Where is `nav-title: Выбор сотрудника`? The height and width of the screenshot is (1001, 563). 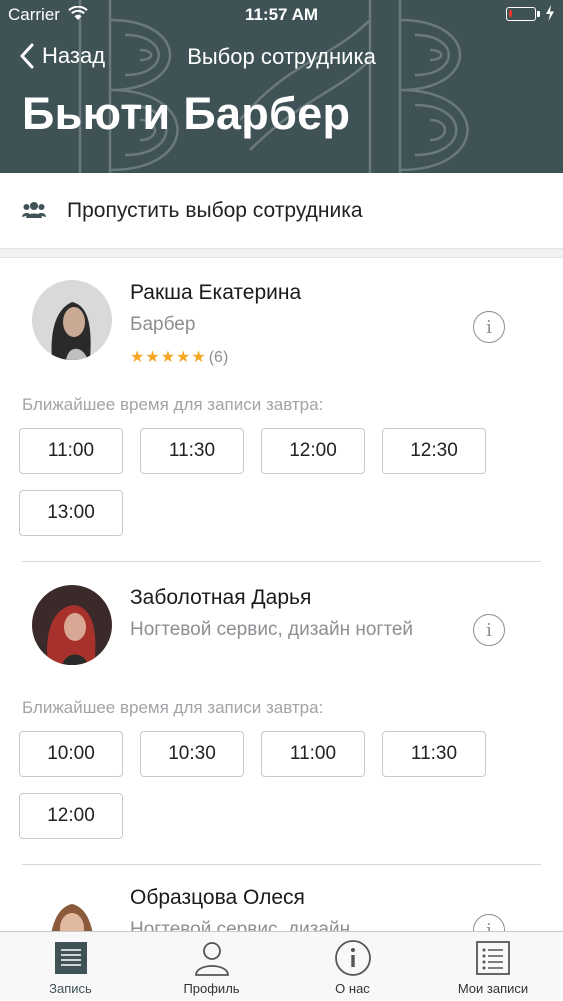 nav-title: Выбор сотрудника is located at coordinates (281, 57).